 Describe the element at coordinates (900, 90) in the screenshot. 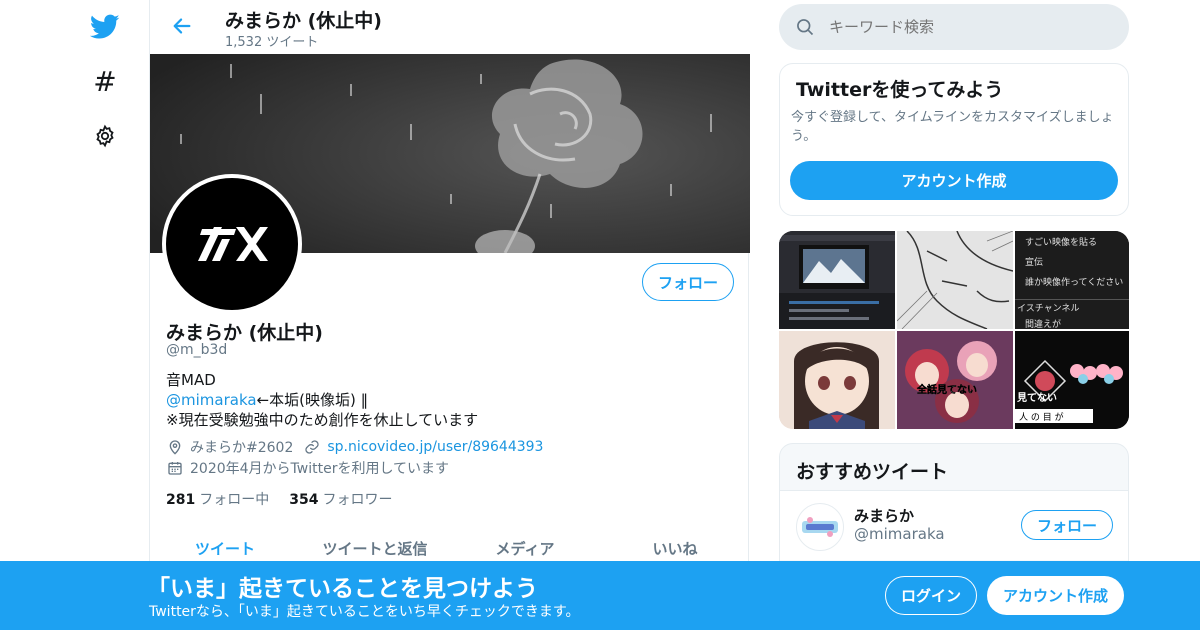

I see `signup-card-title: Twitterを使ってみよう` at that location.